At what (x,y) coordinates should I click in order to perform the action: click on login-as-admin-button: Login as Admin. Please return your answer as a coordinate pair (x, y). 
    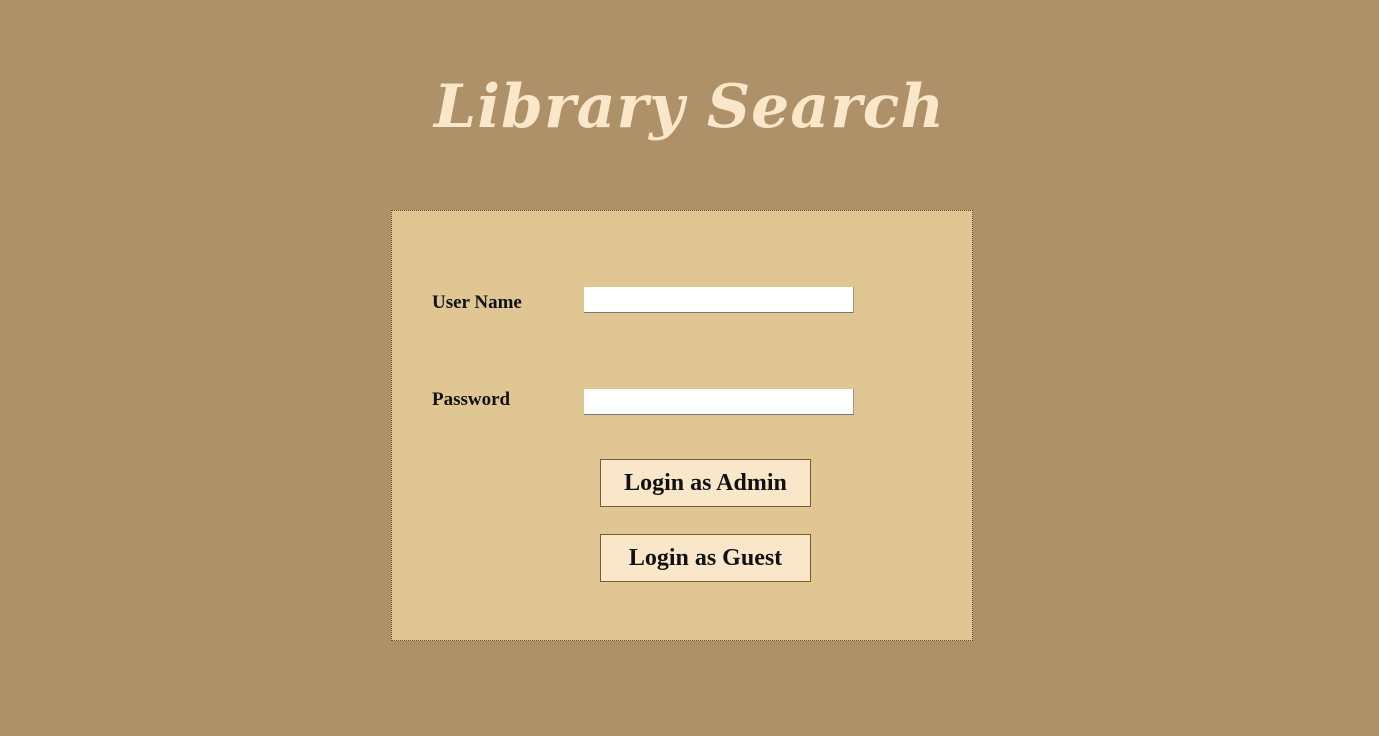
    Looking at the image, I should click on (705, 483).